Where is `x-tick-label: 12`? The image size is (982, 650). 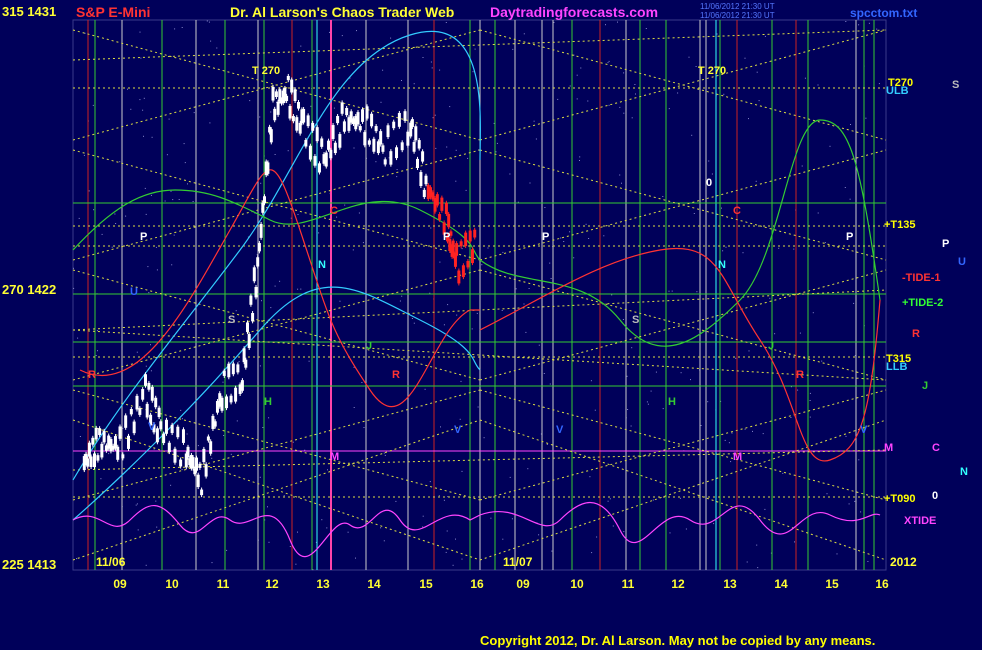 x-tick-label: 12 is located at coordinates (272, 584).